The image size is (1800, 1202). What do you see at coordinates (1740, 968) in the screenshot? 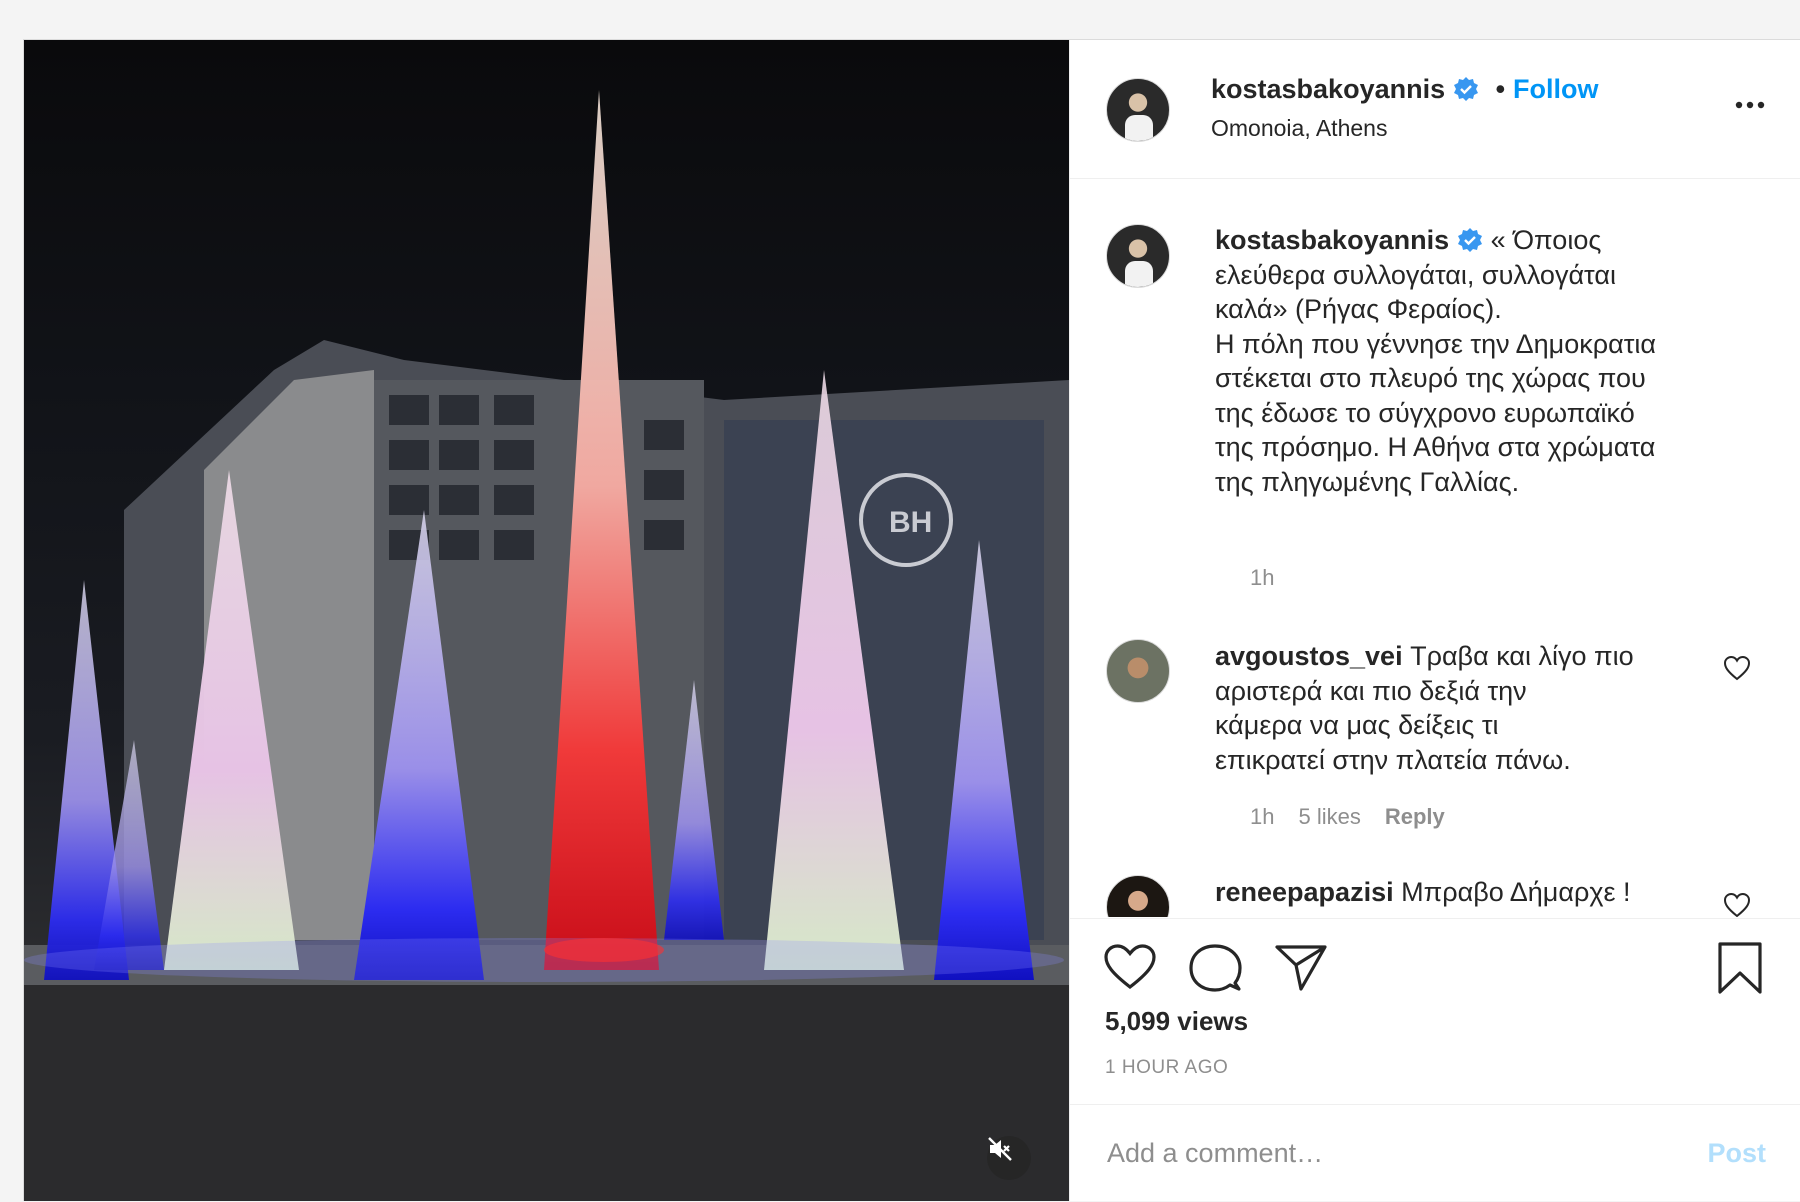
I see `bookmark-icon` at bounding box center [1740, 968].